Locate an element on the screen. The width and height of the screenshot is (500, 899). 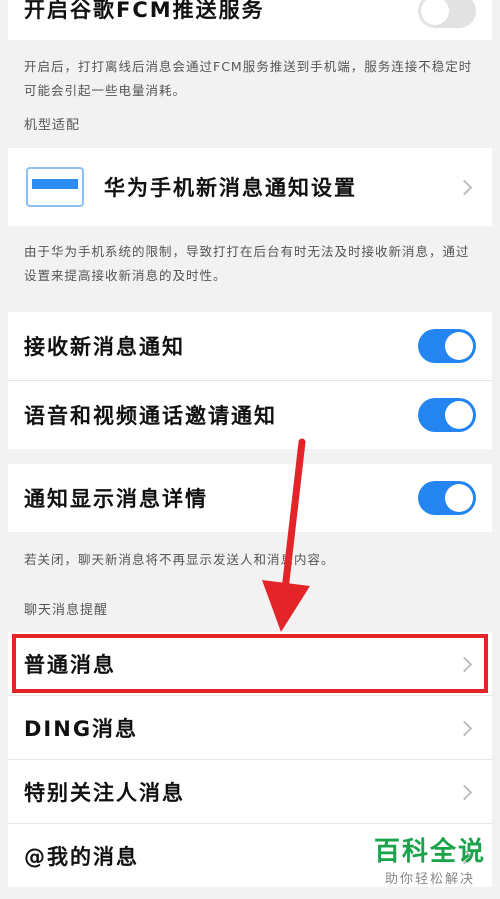
receive-notification-row: 接收新消息通知 is located at coordinates (250, 346).